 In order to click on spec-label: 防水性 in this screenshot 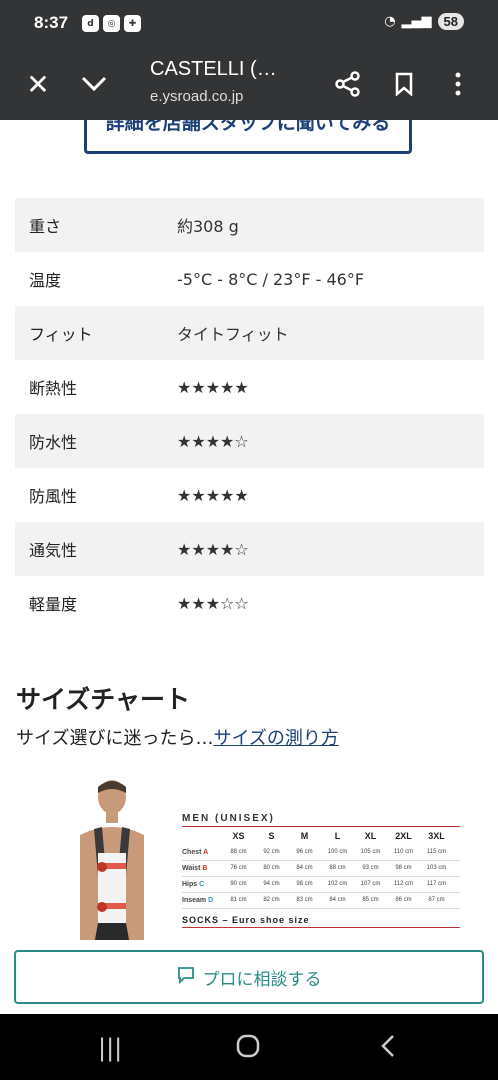, I will do `click(53, 442)`.